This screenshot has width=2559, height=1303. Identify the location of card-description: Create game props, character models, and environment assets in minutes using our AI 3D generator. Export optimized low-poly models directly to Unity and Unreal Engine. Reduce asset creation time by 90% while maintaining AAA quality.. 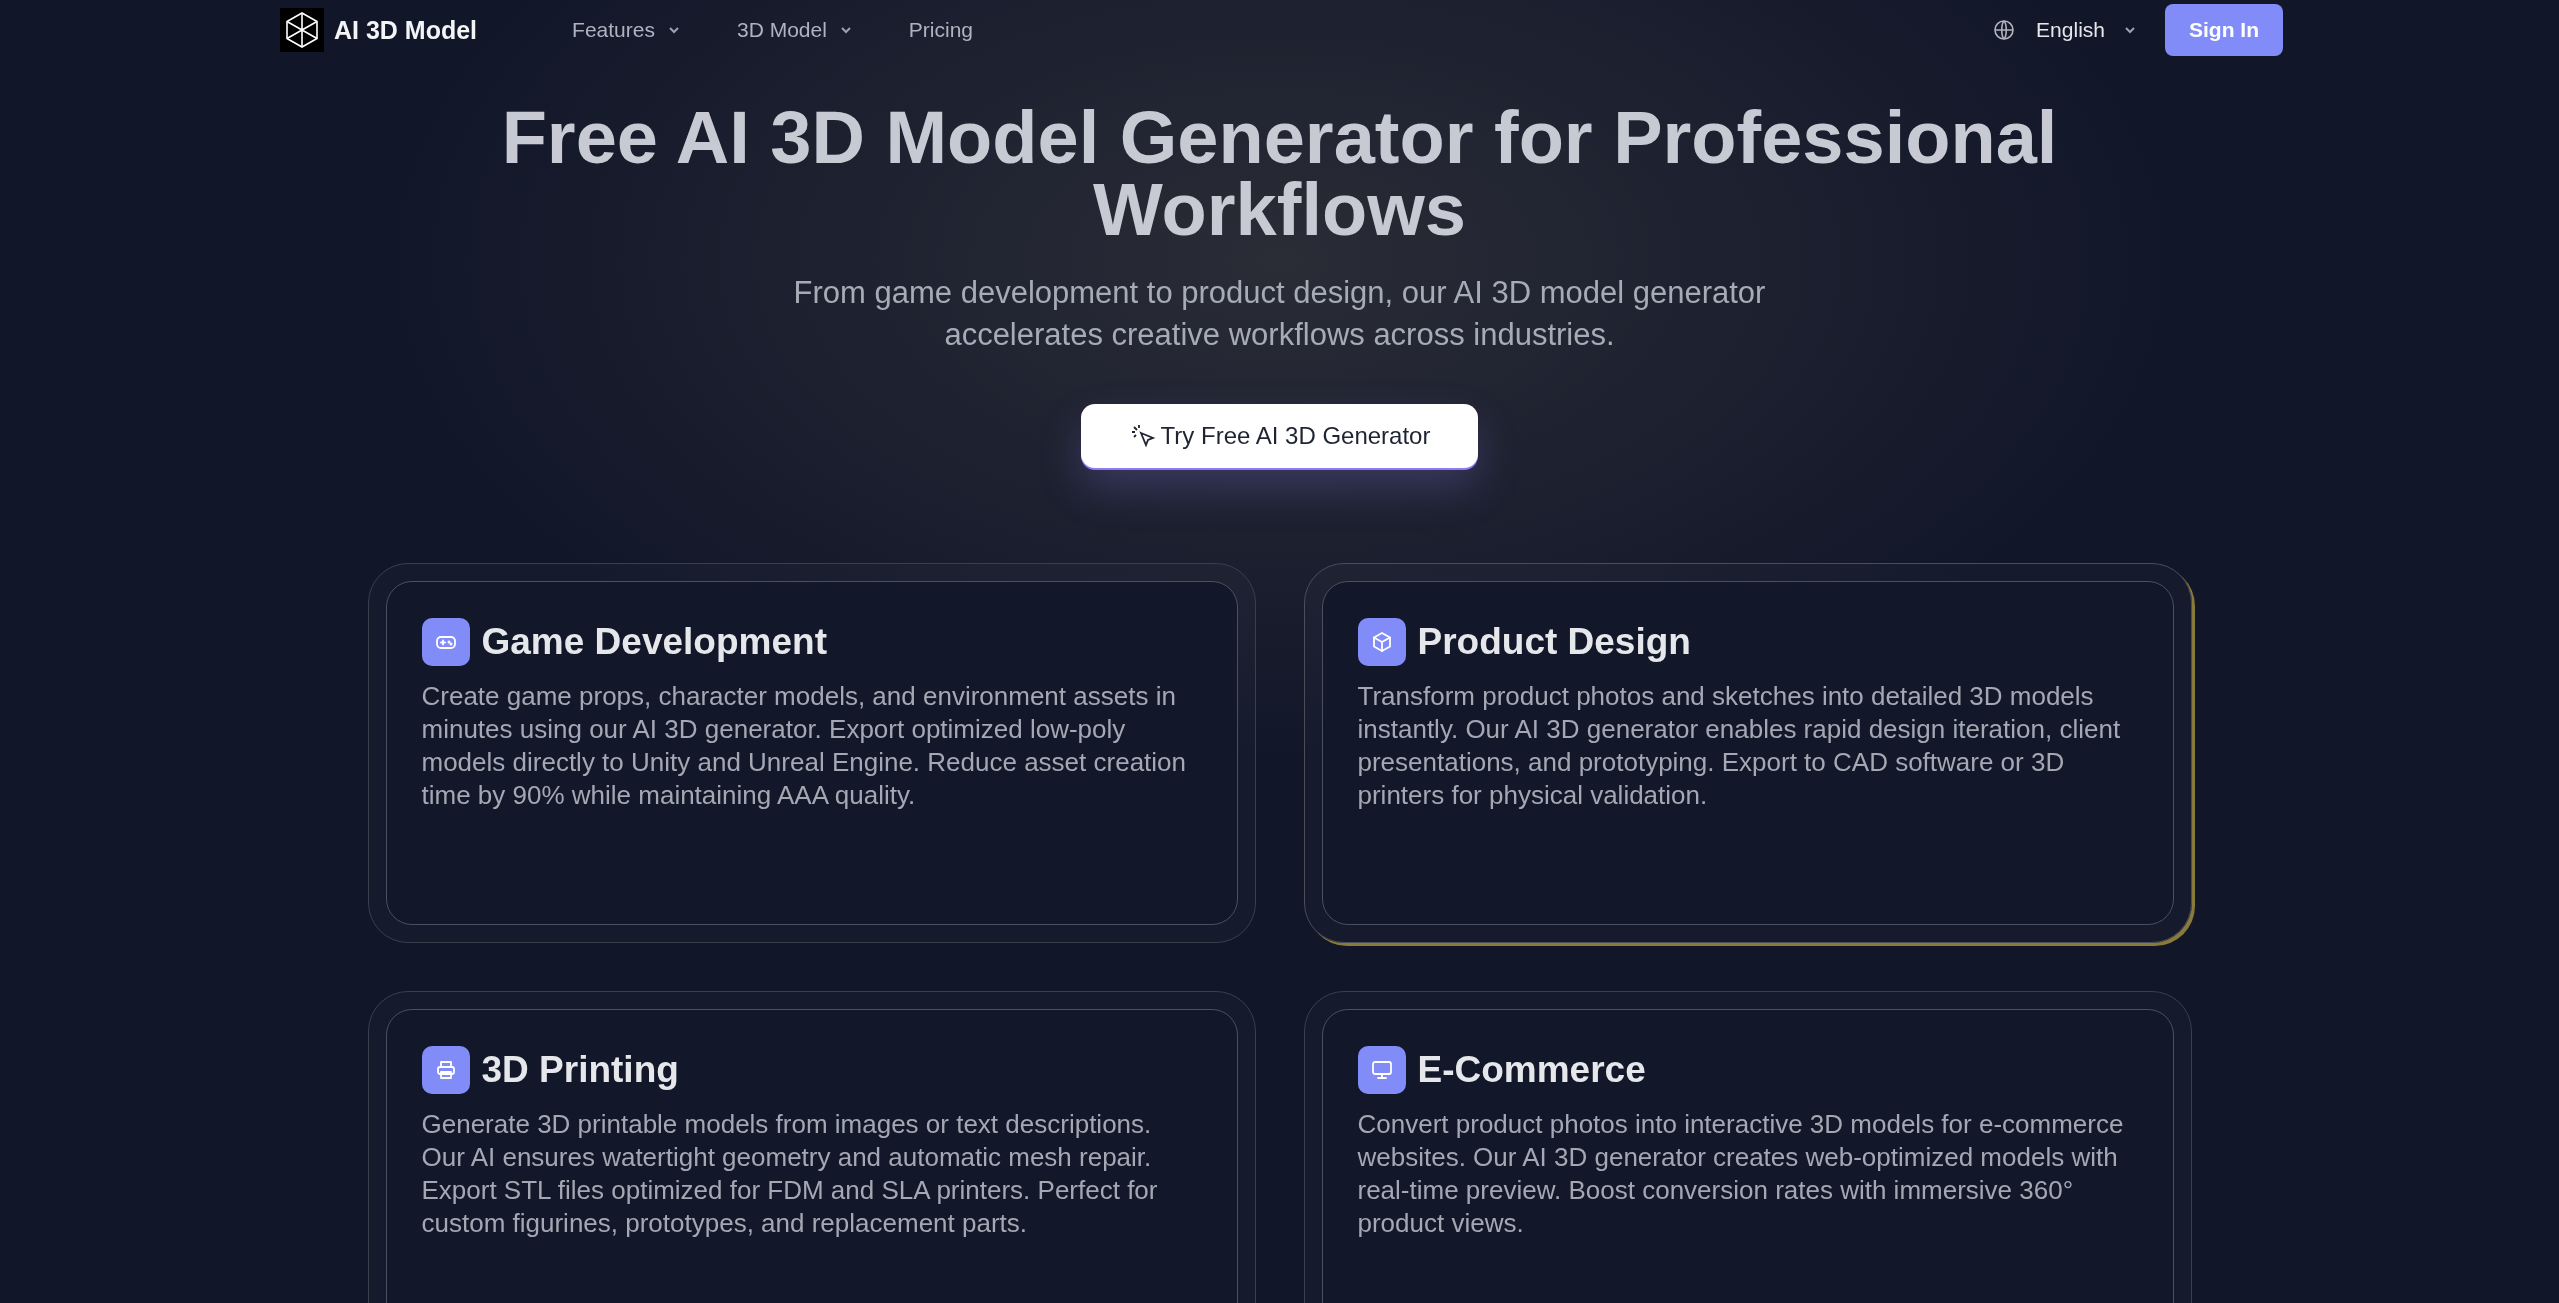
(804, 746).